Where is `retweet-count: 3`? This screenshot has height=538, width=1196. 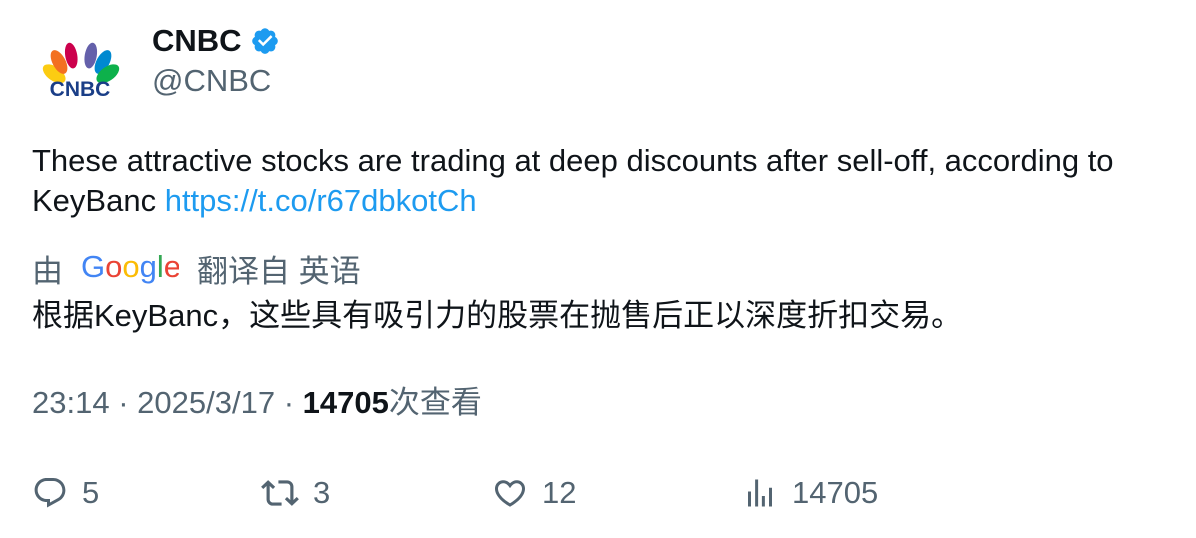
retweet-count: 3 is located at coordinates (322, 492).